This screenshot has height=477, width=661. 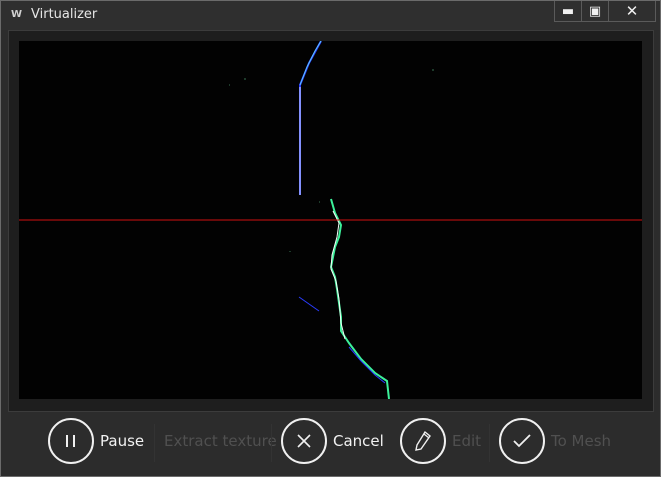 I want to click on profile-line-green, so click(x=359, y=298).